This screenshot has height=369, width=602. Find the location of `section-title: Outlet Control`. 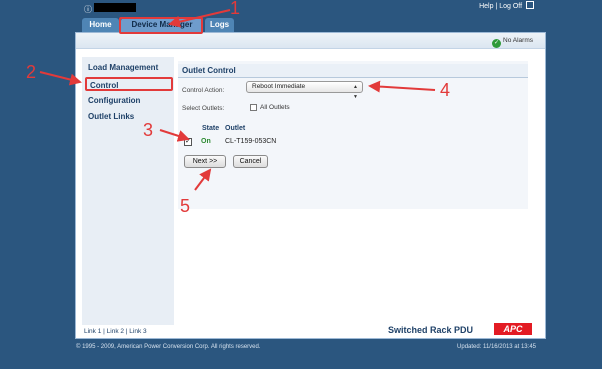

section-title: Outlet Control is located at coordinates (353, 71).